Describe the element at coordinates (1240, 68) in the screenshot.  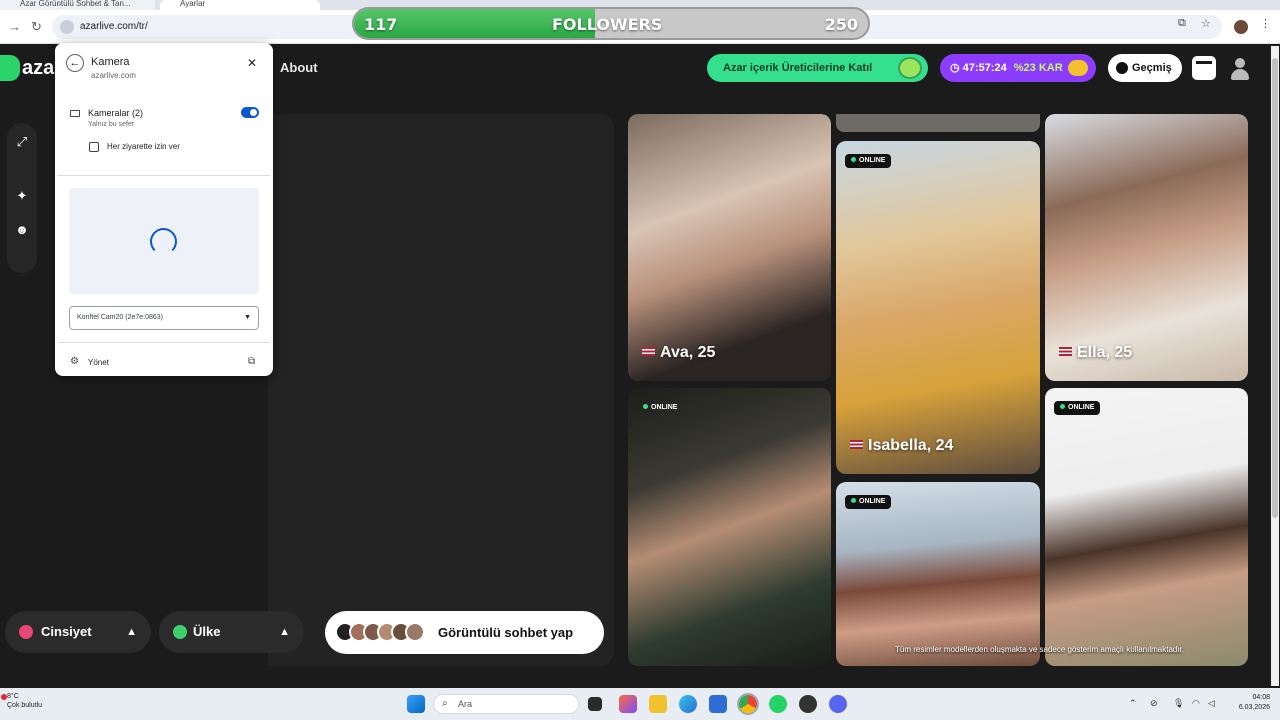
I see `user-profile-icon` at that location.